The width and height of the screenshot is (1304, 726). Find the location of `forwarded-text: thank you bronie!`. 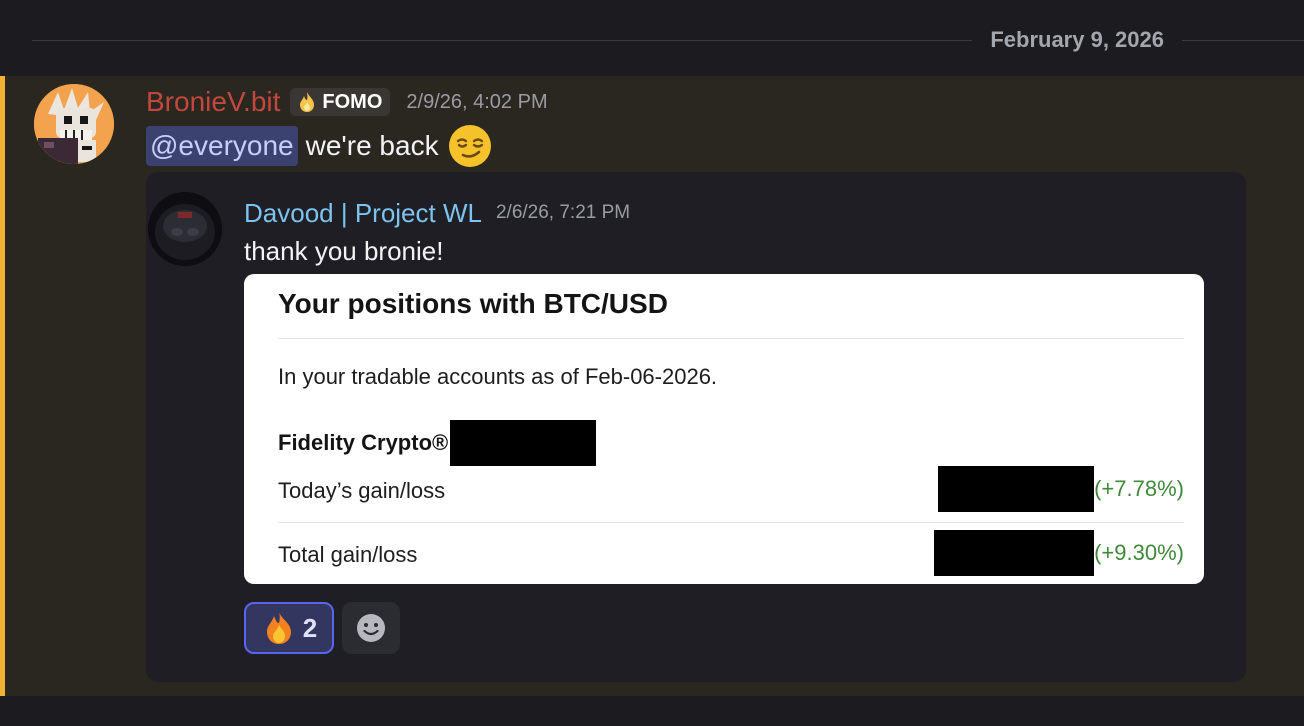

forwarded-text: thank you bronie! is located at coordinates (344, 251).